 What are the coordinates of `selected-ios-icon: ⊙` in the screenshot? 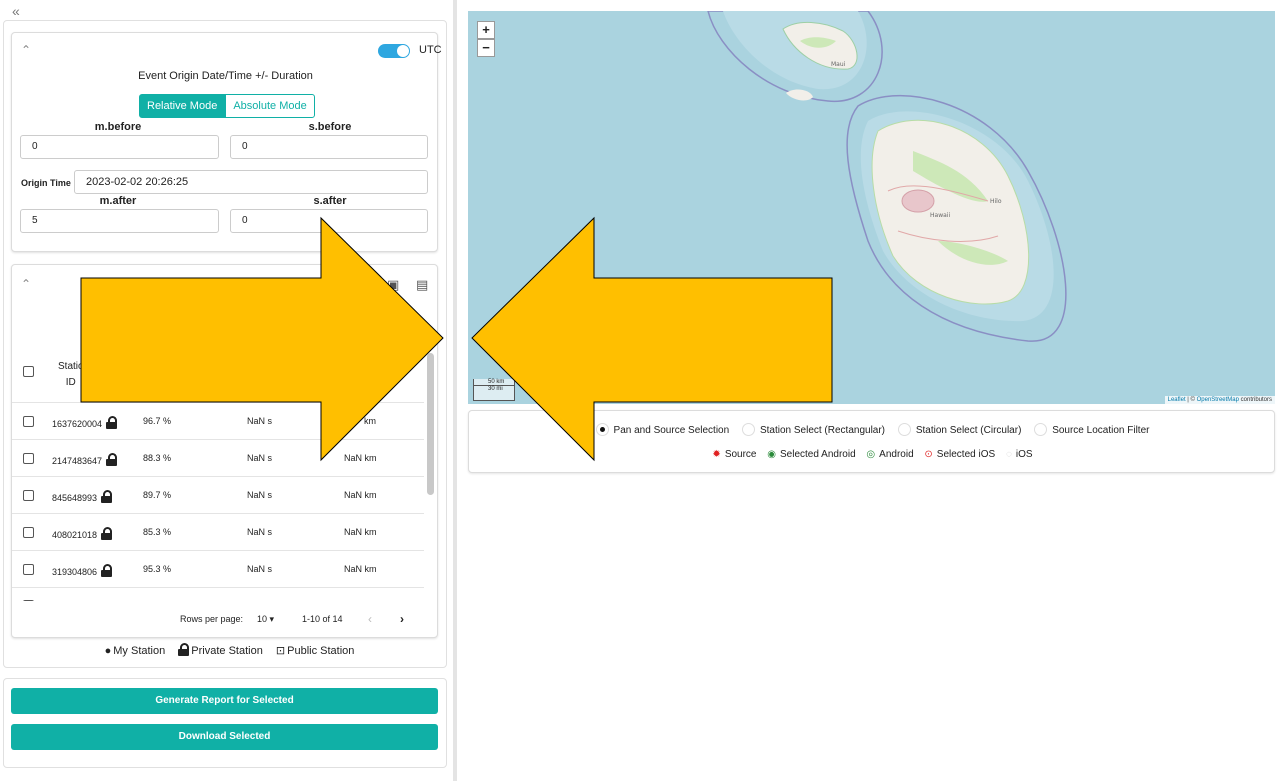 It's located at (928, 454).